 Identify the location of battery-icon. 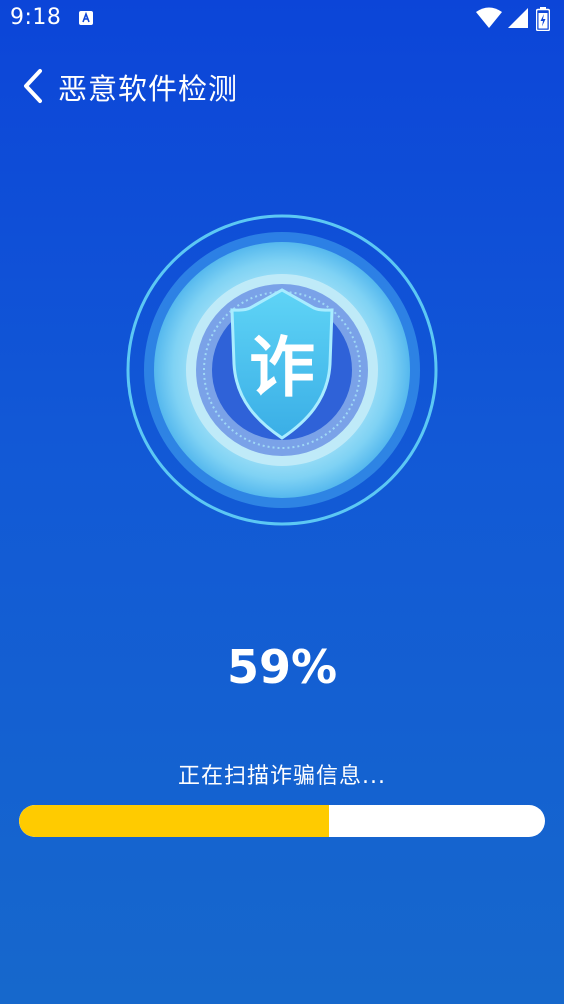
(543, 19).